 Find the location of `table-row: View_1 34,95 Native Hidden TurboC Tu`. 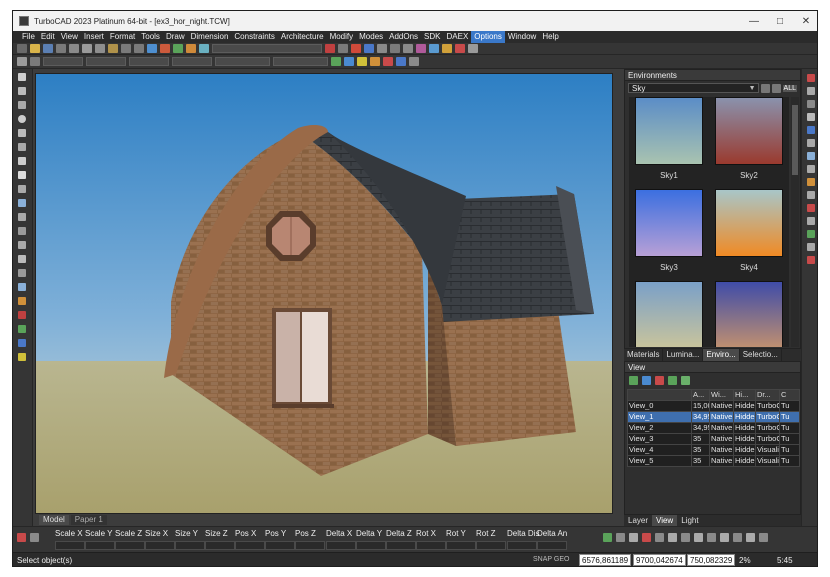

table-row: View_1 34,95 Native Hidden TurboC Tu is located at coordinates (713, 417).